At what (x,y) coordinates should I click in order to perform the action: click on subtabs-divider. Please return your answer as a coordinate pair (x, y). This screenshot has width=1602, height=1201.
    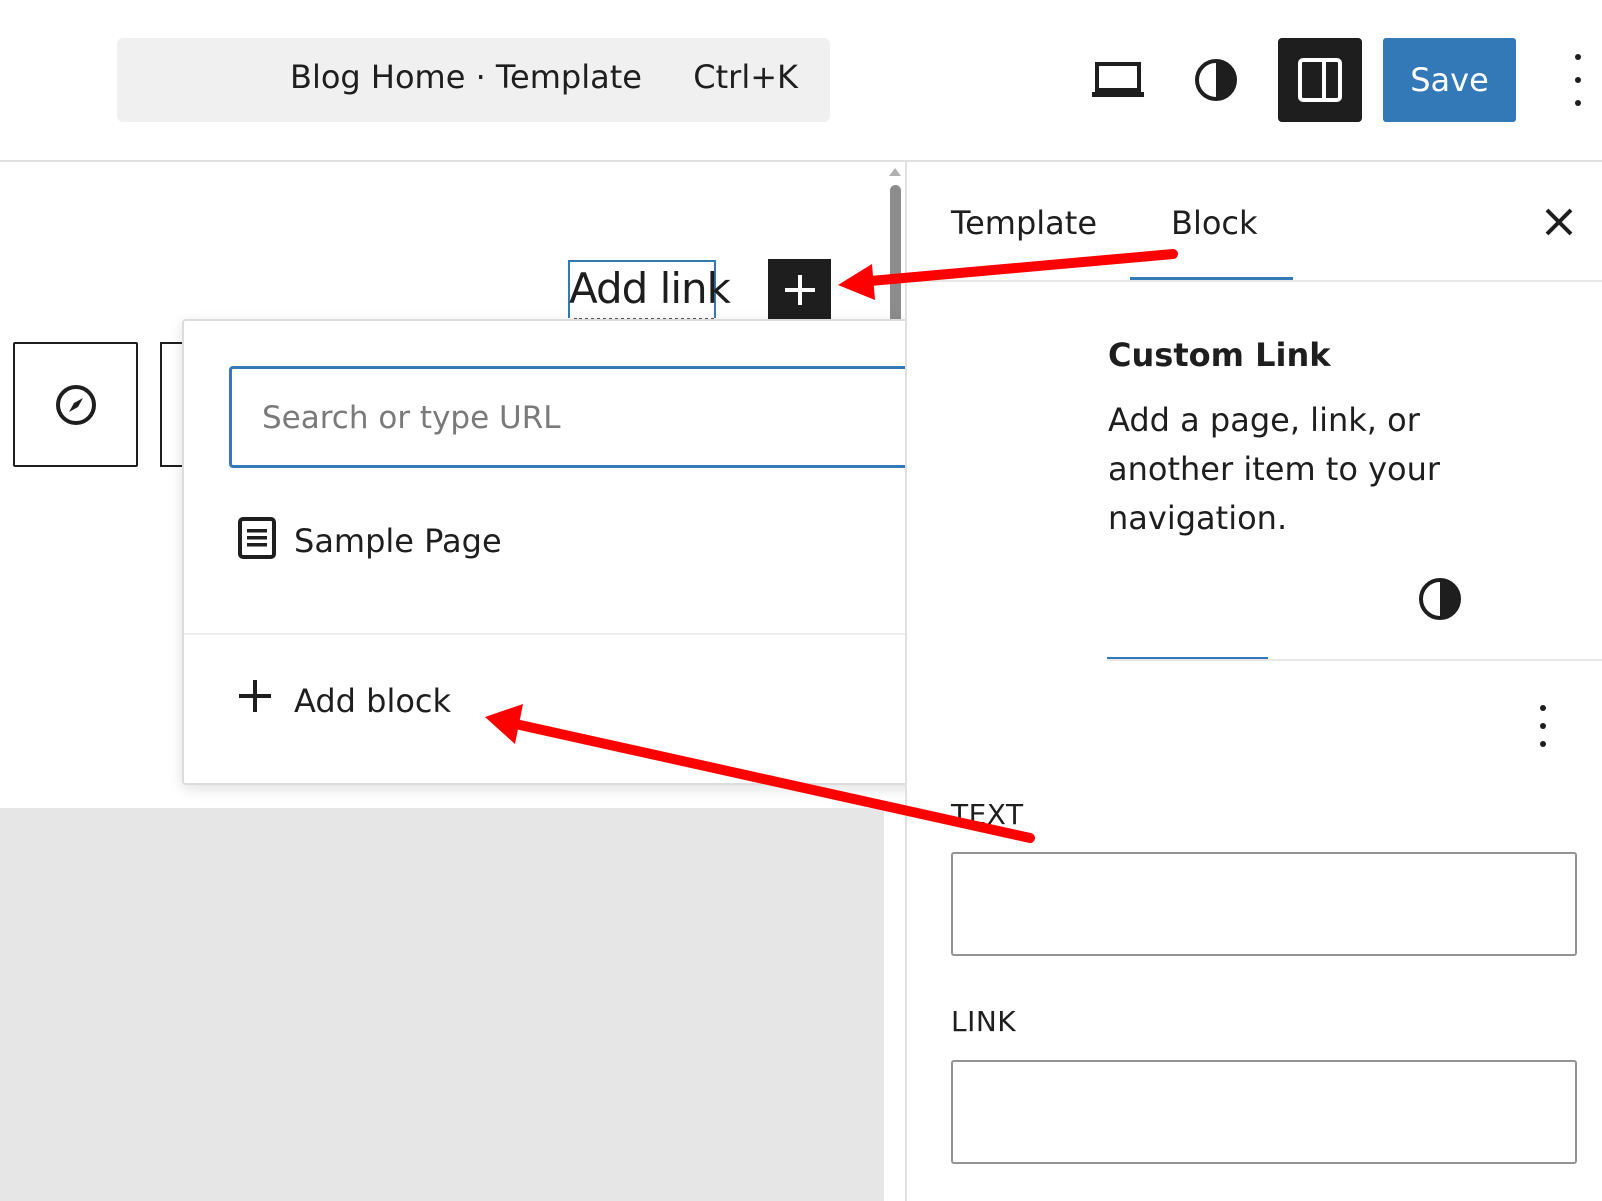
    Looking at the image, I should click on (1354, 660).